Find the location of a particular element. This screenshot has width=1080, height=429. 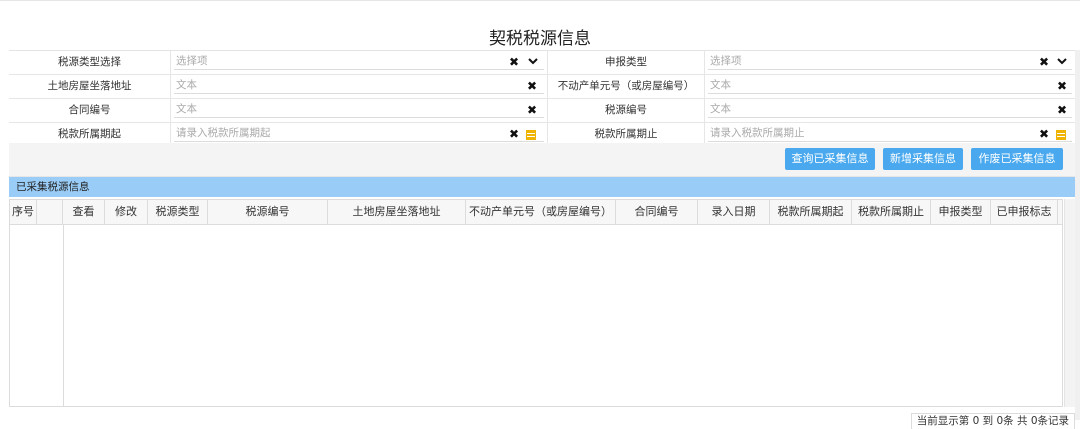

pagination-info: 当前显示第 0 到 0条 共 0条记录 is located at coordinates (992, 421).